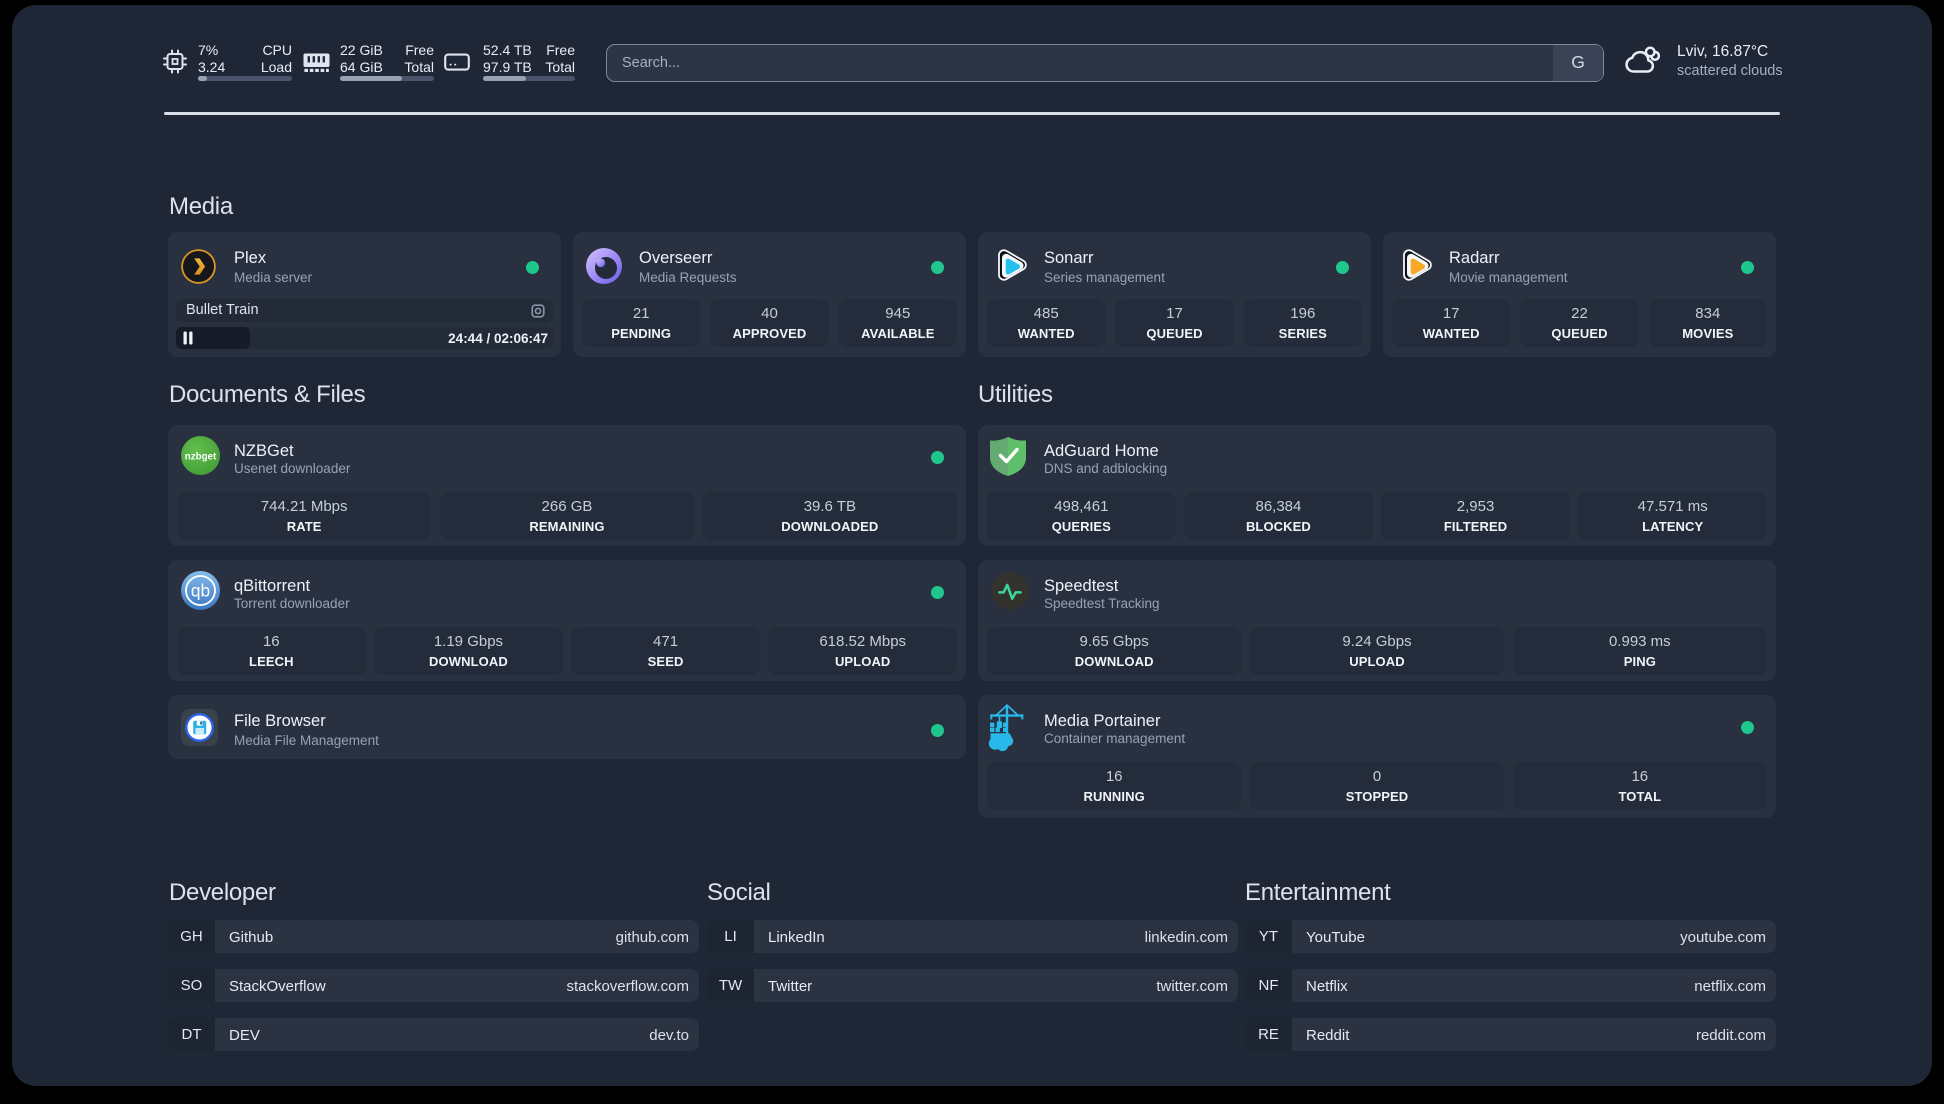 This screenshot has width=1944, height=1104. Describe the element at coordinates (201, 456) in the screenshot. I see `svg-text: nzbget` at that location.